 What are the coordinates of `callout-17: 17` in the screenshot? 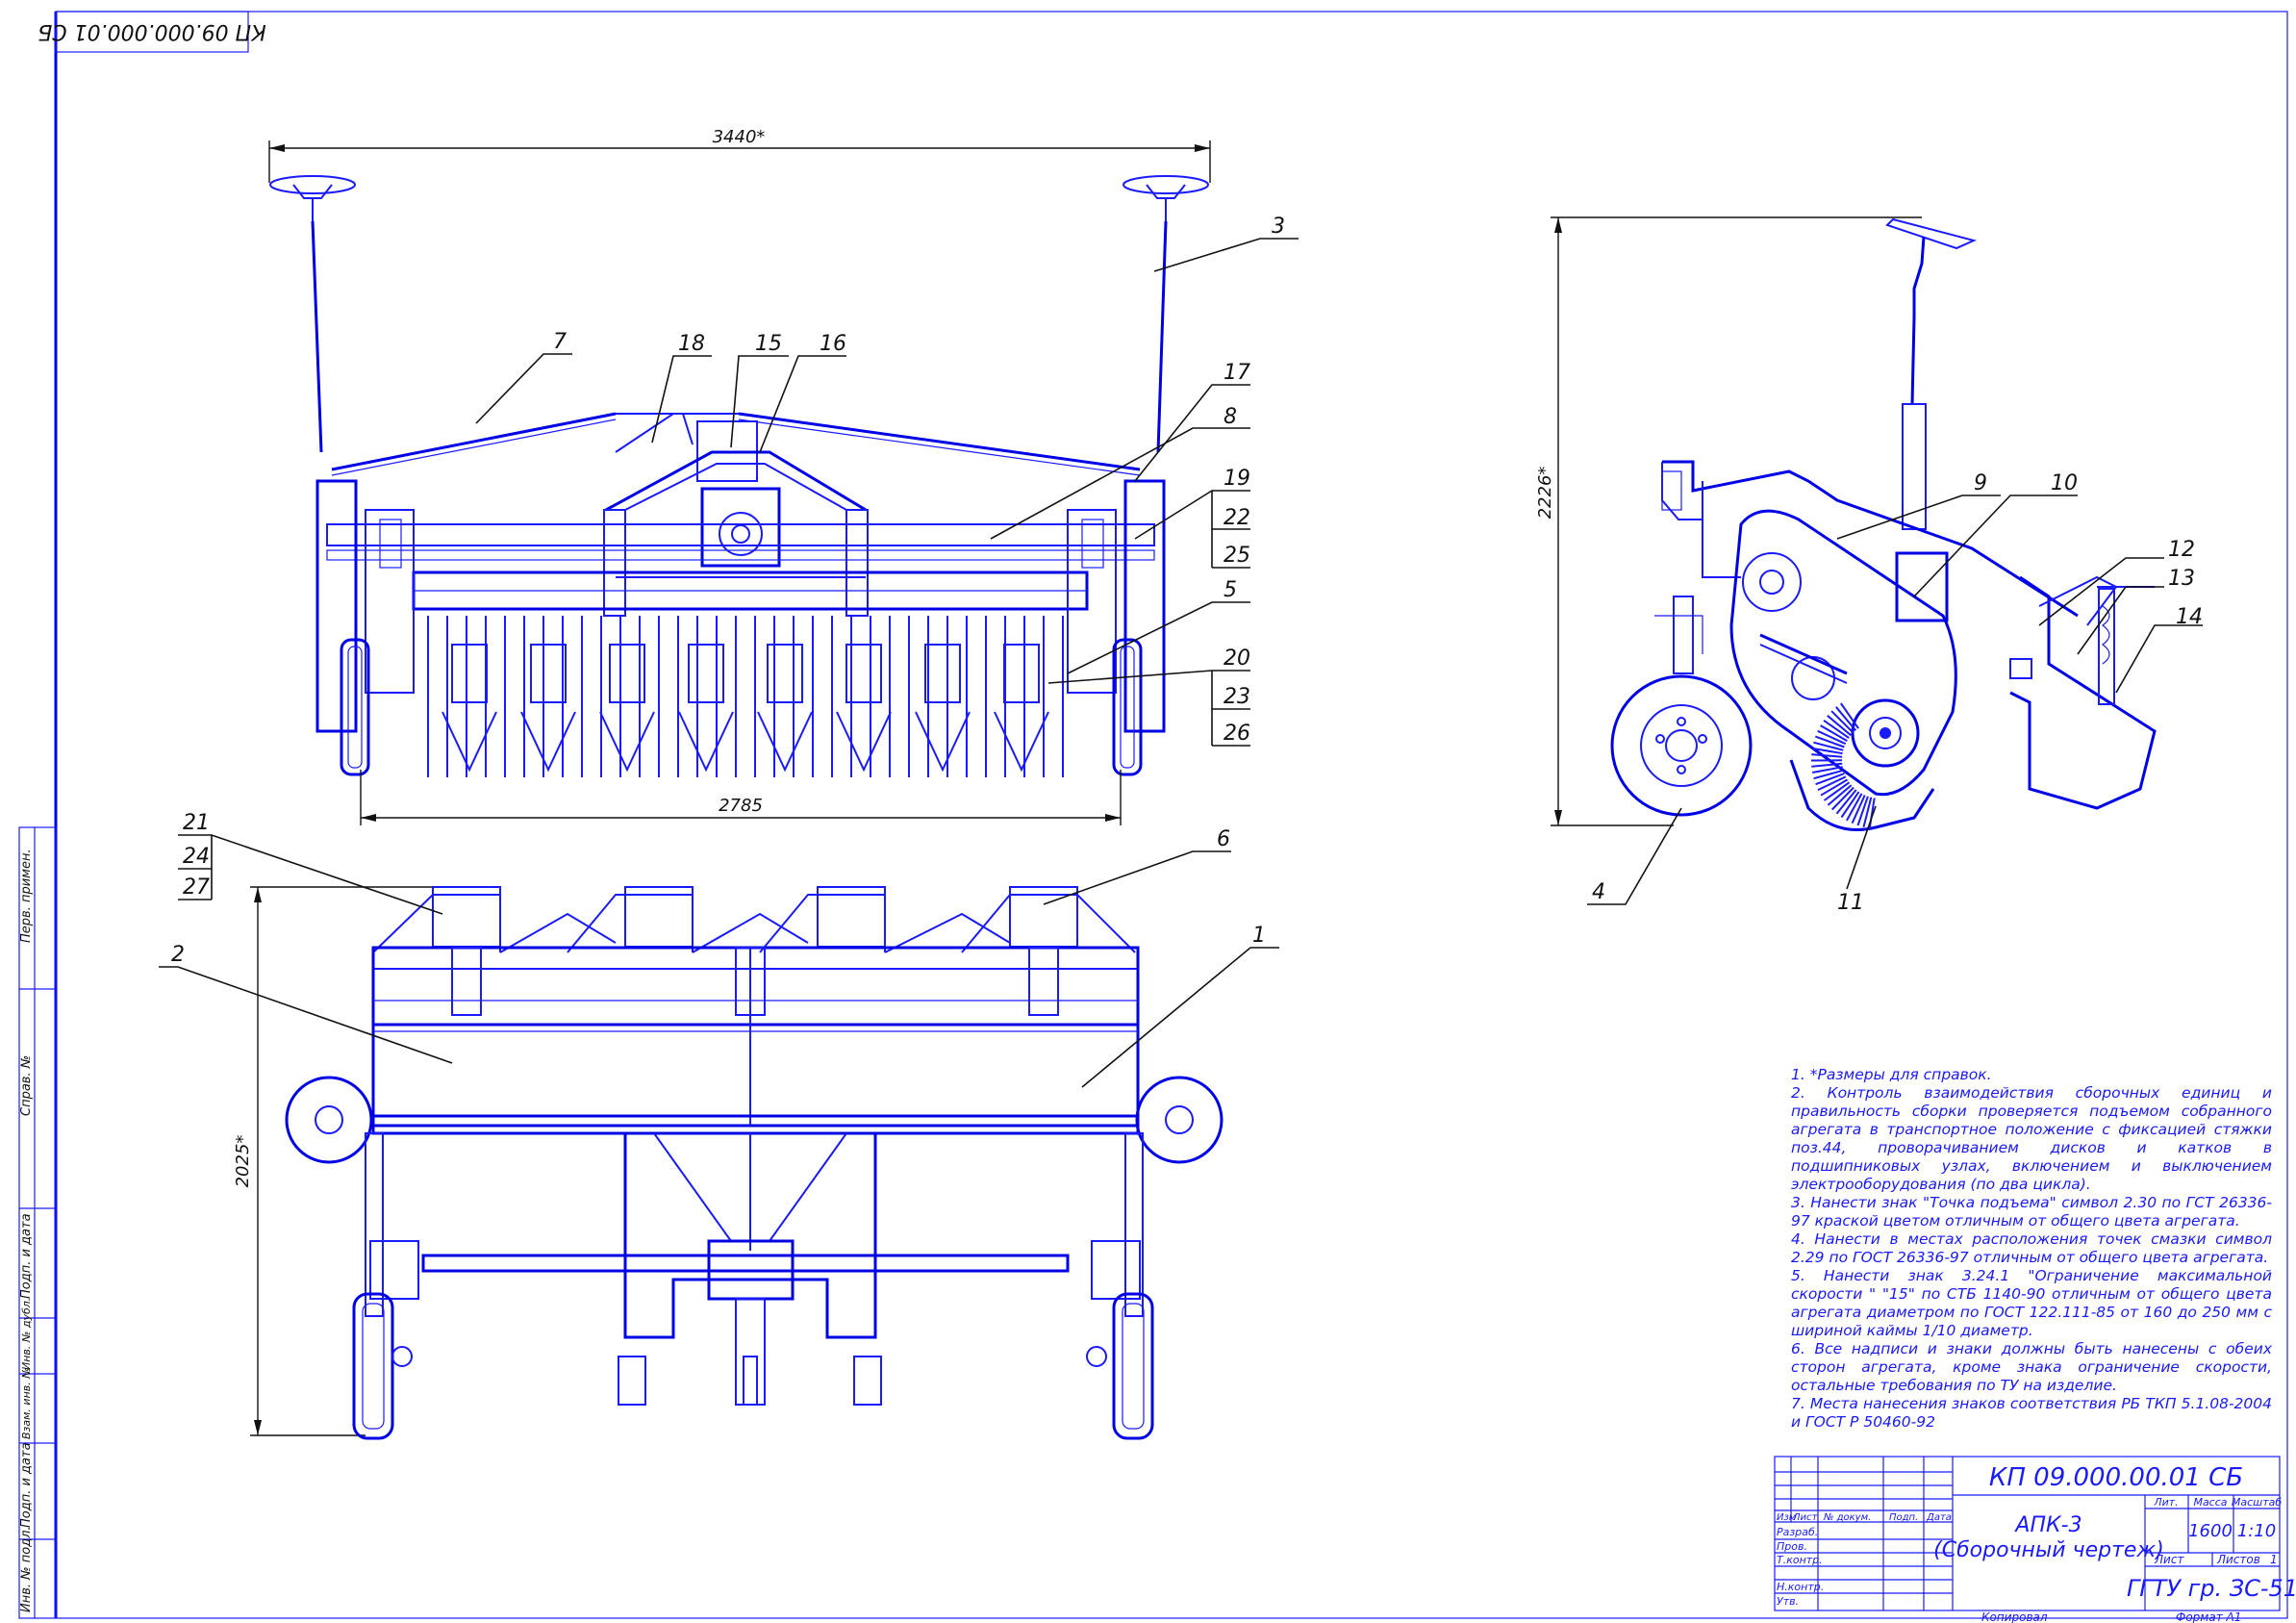 It's located at (1237, 373).